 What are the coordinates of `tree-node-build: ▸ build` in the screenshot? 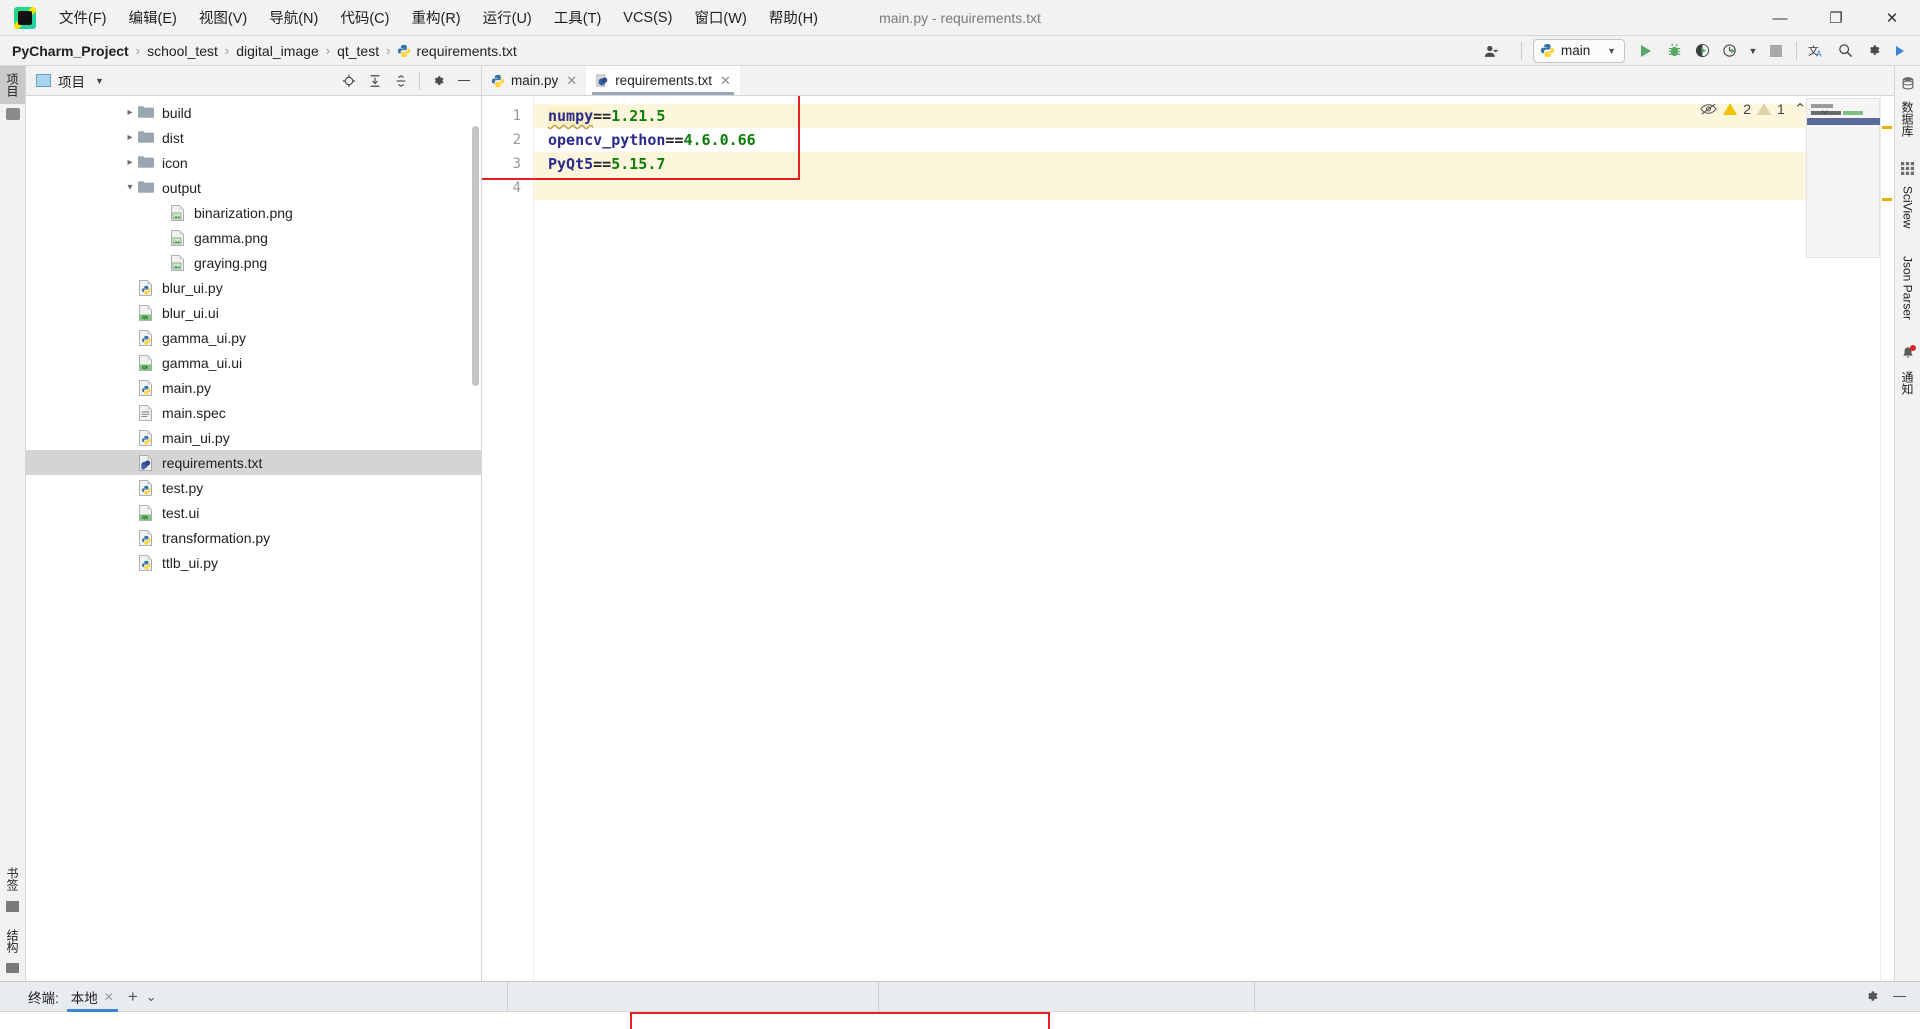 It's located at (253, 112).